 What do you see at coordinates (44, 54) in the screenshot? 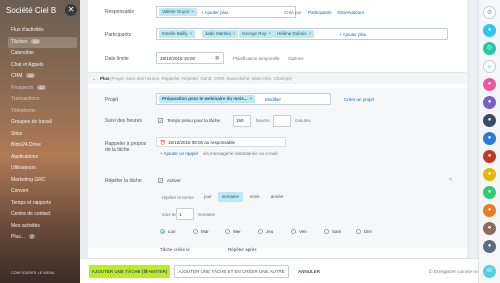
I see `sidebar-item: Calendrier` at bounding box center [44, 54].